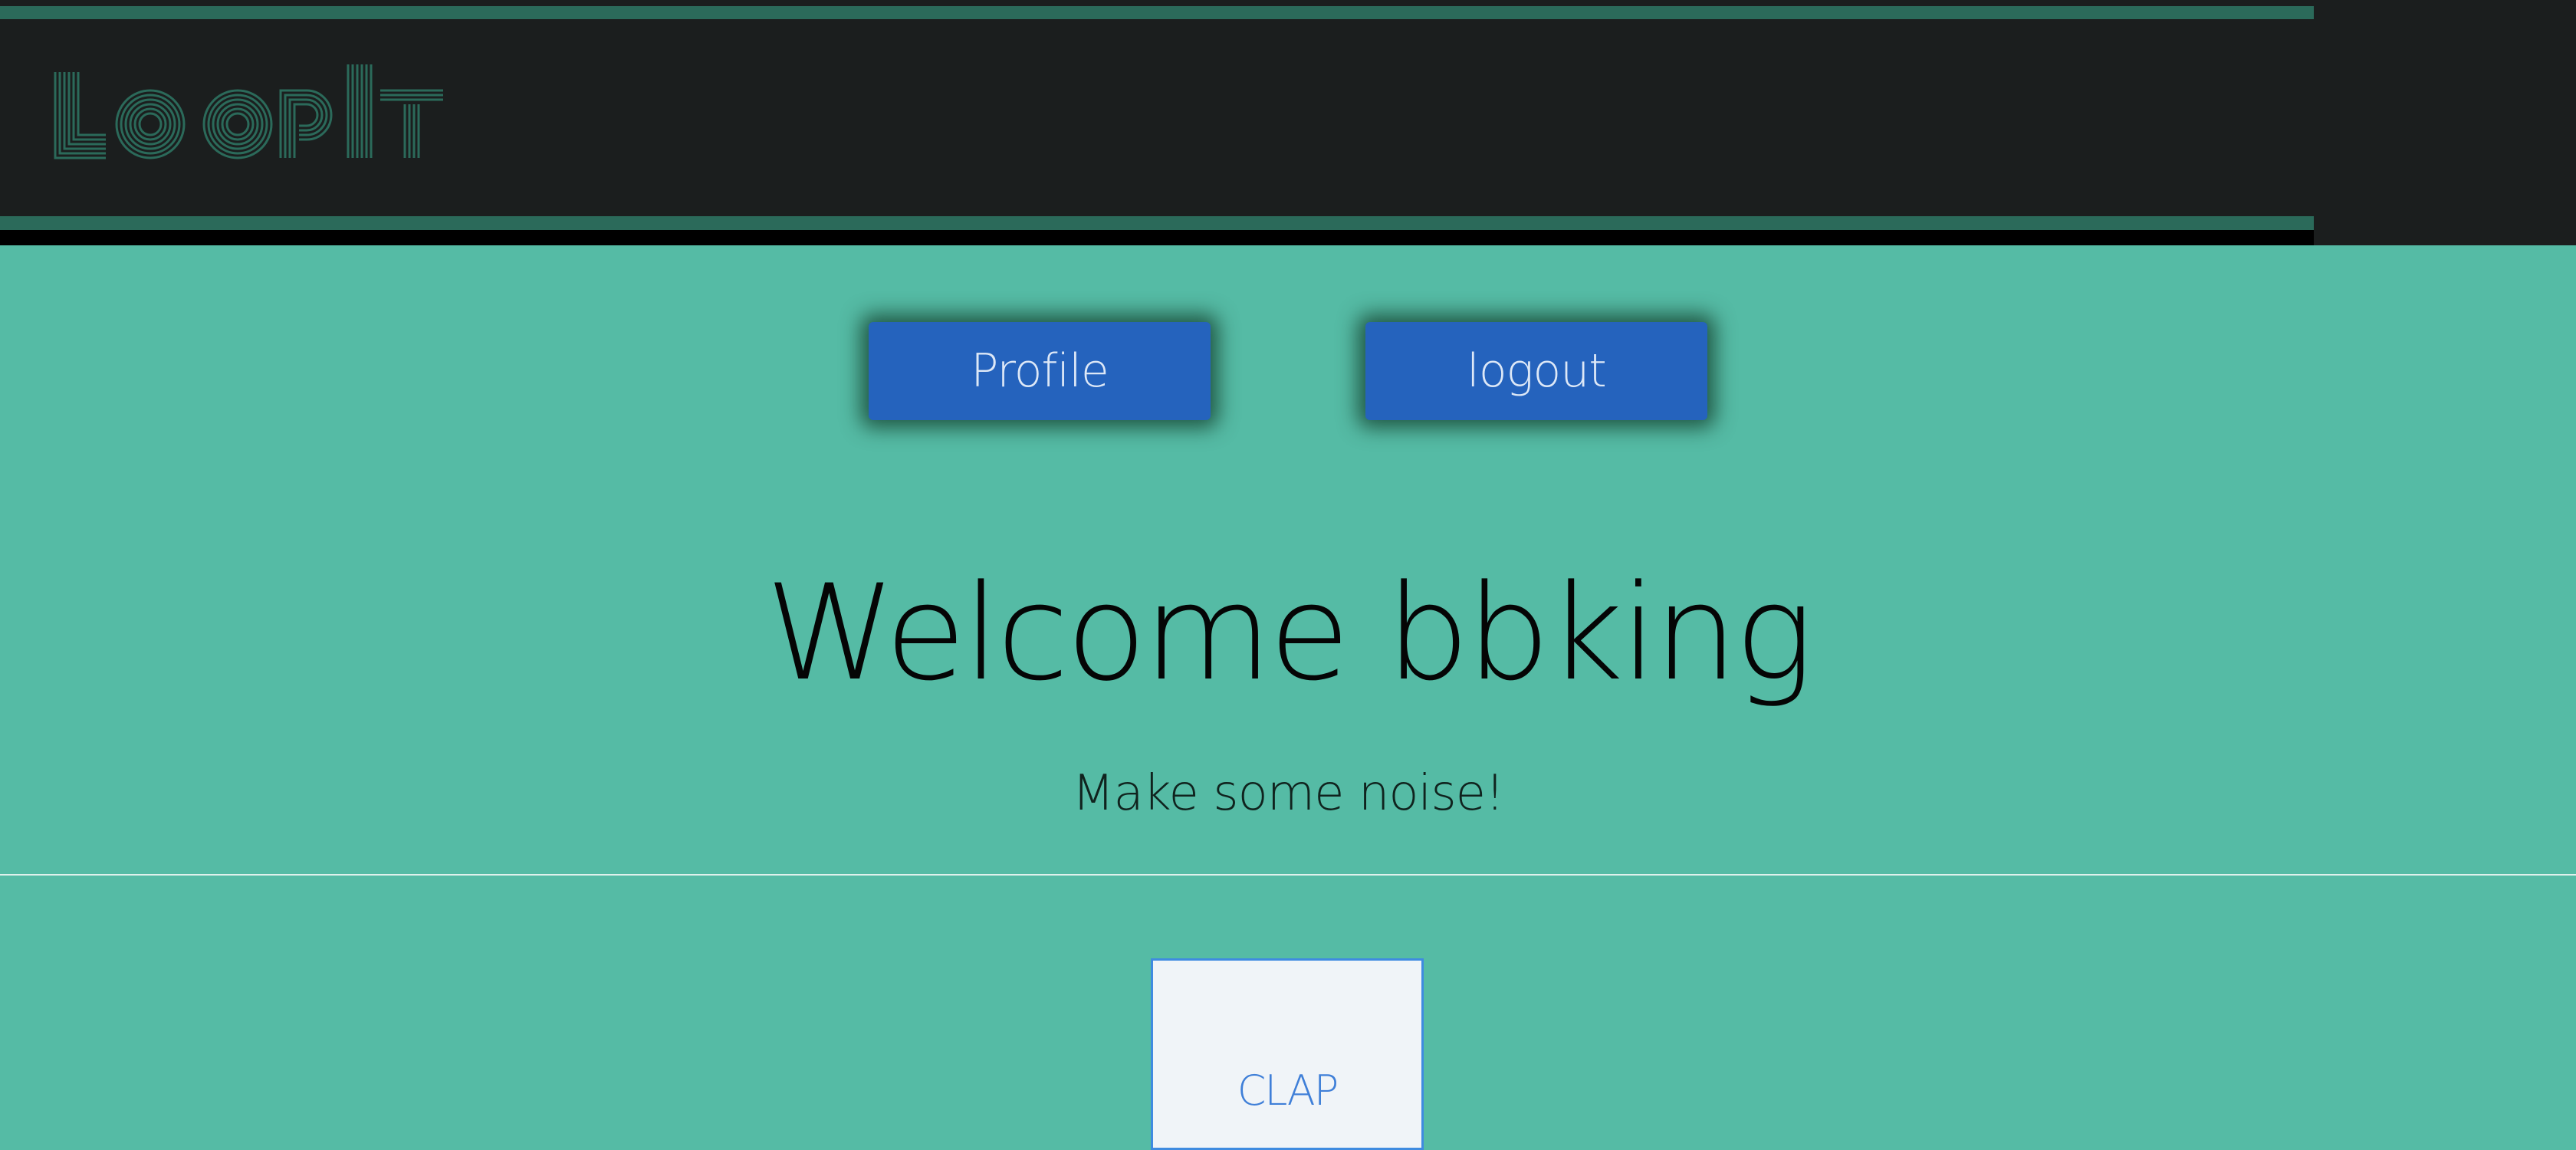  I want to click on loopit-logo, so click(250, 115).